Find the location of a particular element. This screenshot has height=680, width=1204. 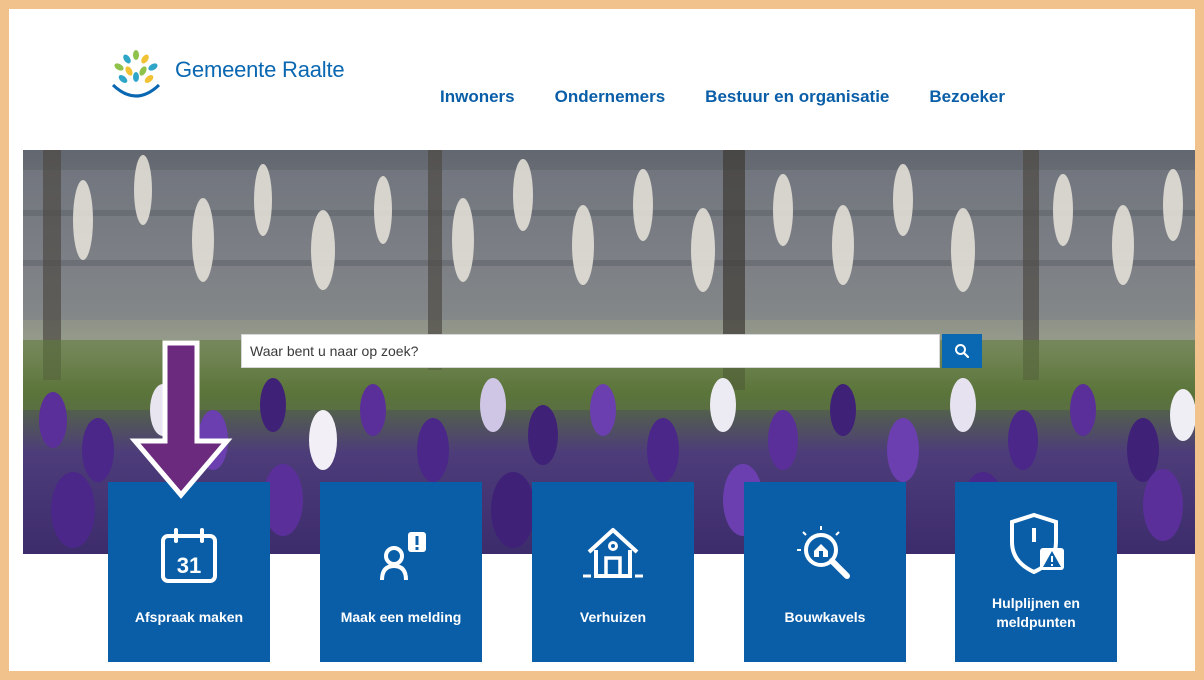

tile-verhuizen: Verhuizen is located at coordinates (613, 572).